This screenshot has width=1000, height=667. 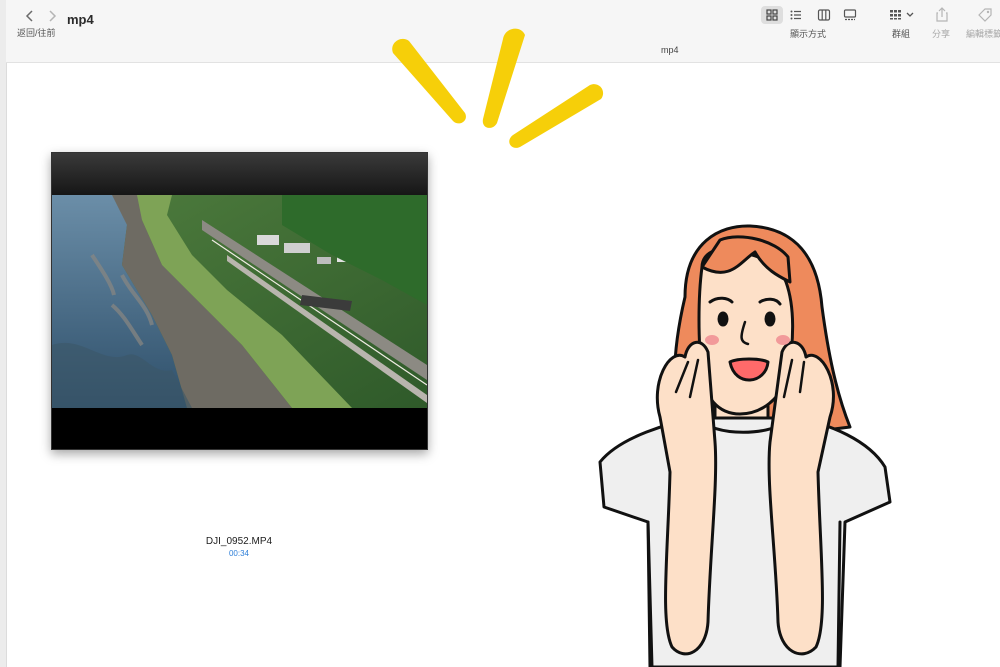 I want to click on icon-view-button, so click(x=772, y=15).